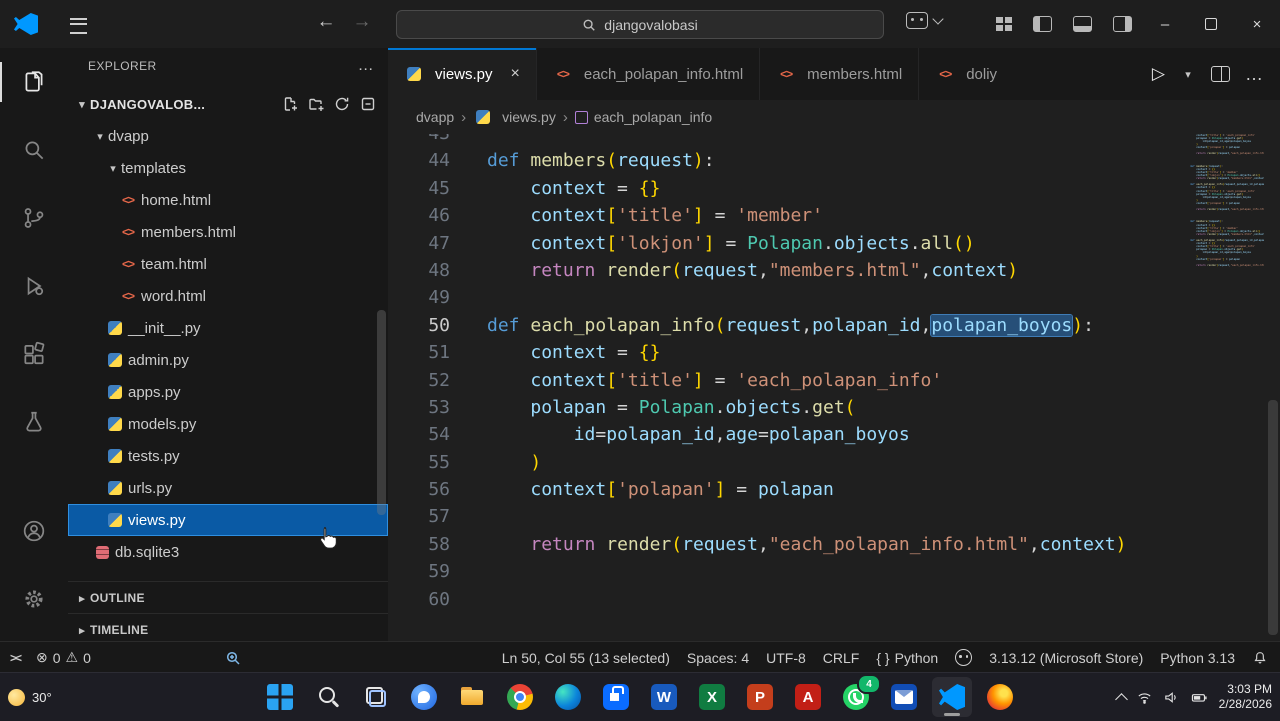  What do you see at coordinates (952, 697) in the screenshot?
I see `taskbar-vscode-icon` at bounding box center [952, 697].